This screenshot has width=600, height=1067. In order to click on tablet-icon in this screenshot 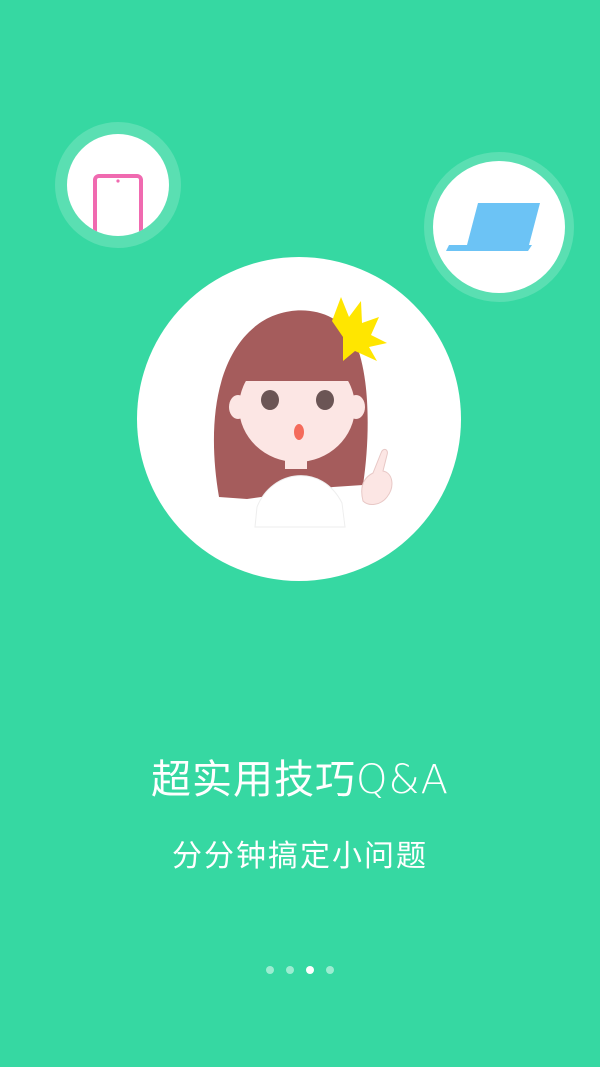, I will do `click(118, 185)`.